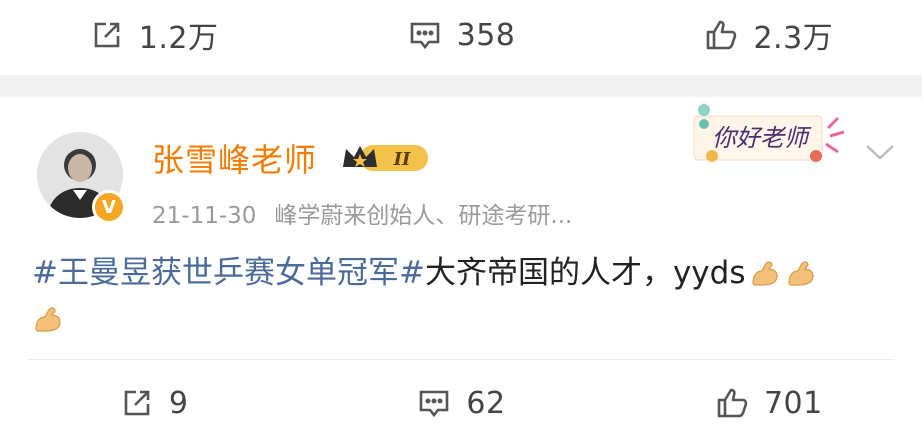  What do you see at coordinates (461, 359) in the screenshot?
I see `card-separator` at bounding box center [461, 359].